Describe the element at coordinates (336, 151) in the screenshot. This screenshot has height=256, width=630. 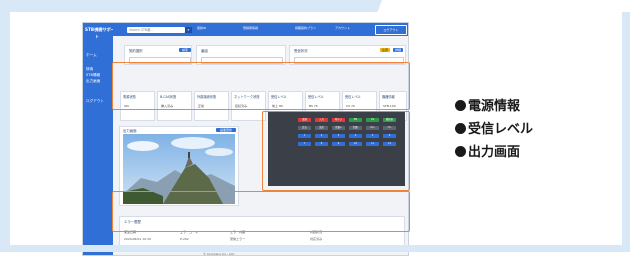
I see `highlight-remote` at that location.